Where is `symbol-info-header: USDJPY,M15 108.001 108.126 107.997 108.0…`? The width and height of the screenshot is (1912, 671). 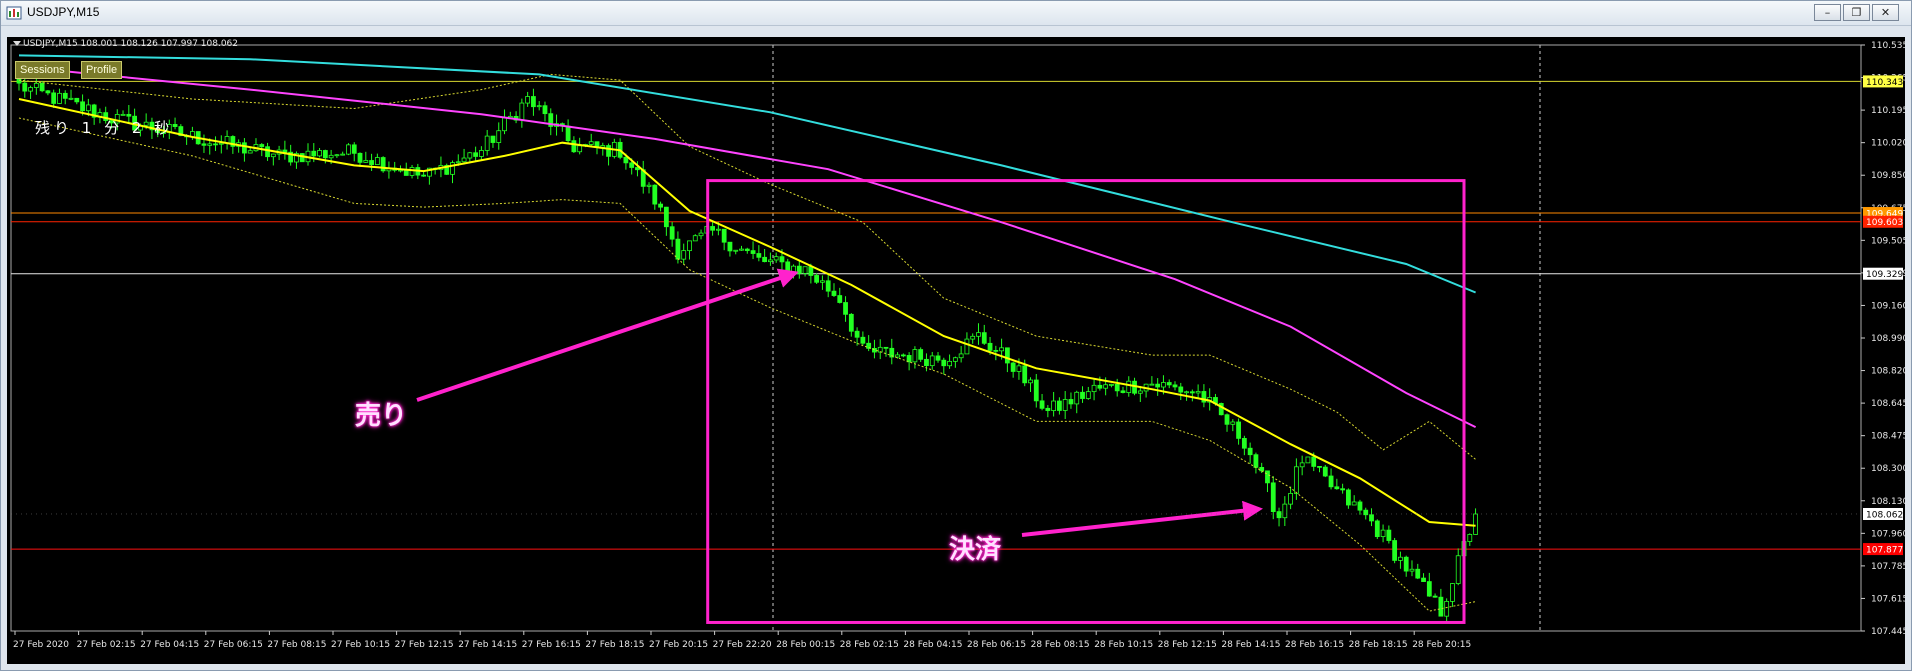 symbol-info-header: USDJPY,M15 108.001 108.126 107.997 108.0… is located at coordinates (125, 44).